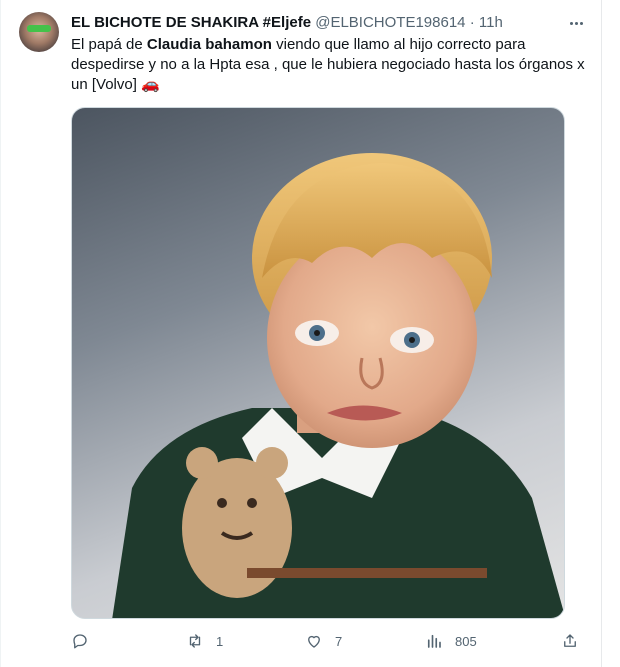 This screenshot has width=620, height=667. What do you see at coordinates (314, 641) in the screenshot?
I see `heart-icon` at bounding box center [314, 641].